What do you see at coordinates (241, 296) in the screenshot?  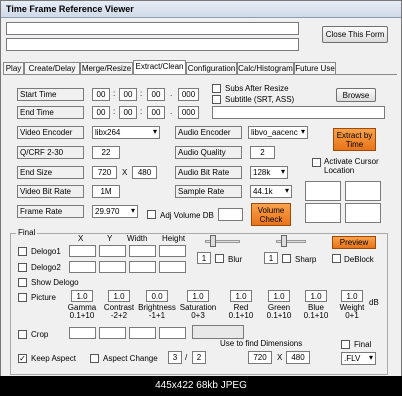 I see `red-field: 1.0` at bounding box center [241, 296].